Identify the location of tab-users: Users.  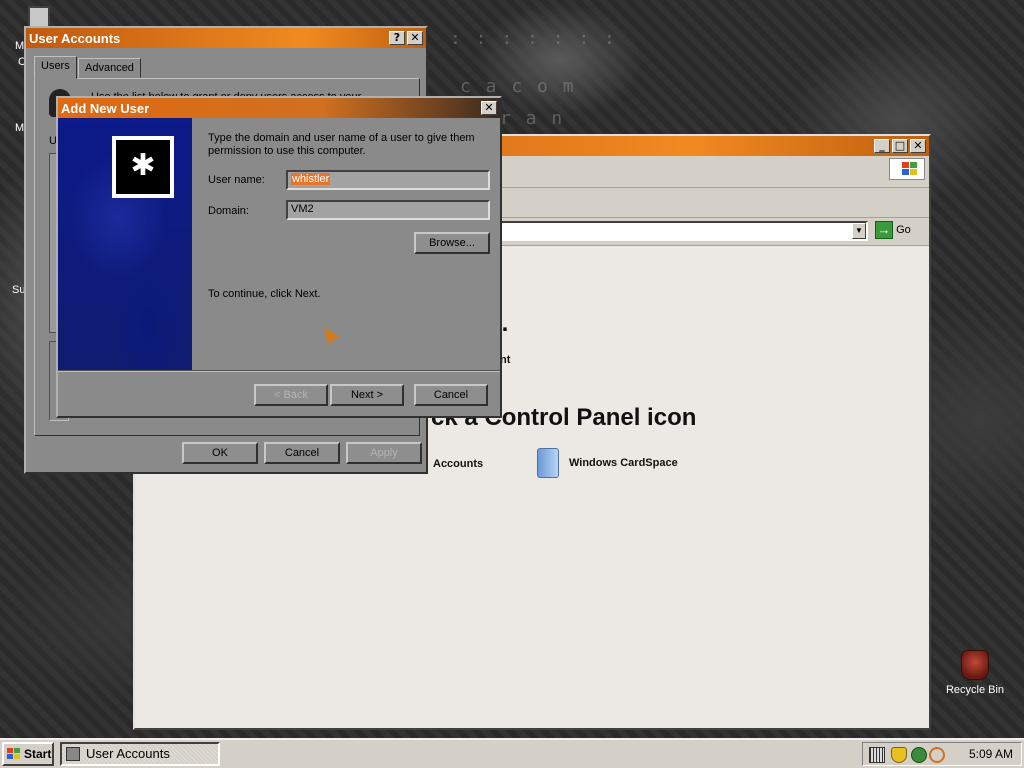
(55, 67).